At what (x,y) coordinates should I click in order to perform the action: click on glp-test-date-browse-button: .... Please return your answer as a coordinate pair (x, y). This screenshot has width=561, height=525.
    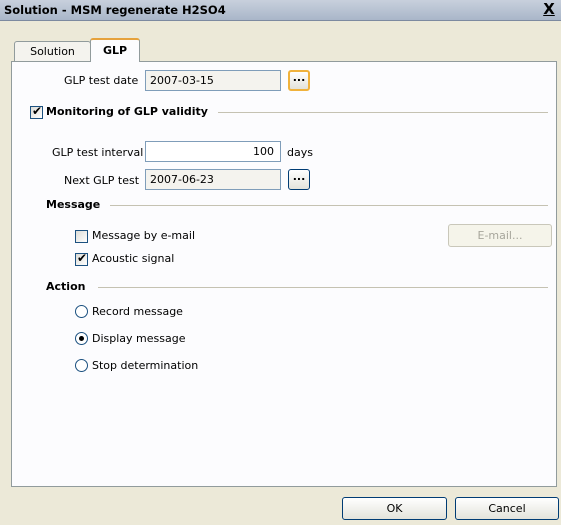
    Looking at the image, I should click on (299, 80).